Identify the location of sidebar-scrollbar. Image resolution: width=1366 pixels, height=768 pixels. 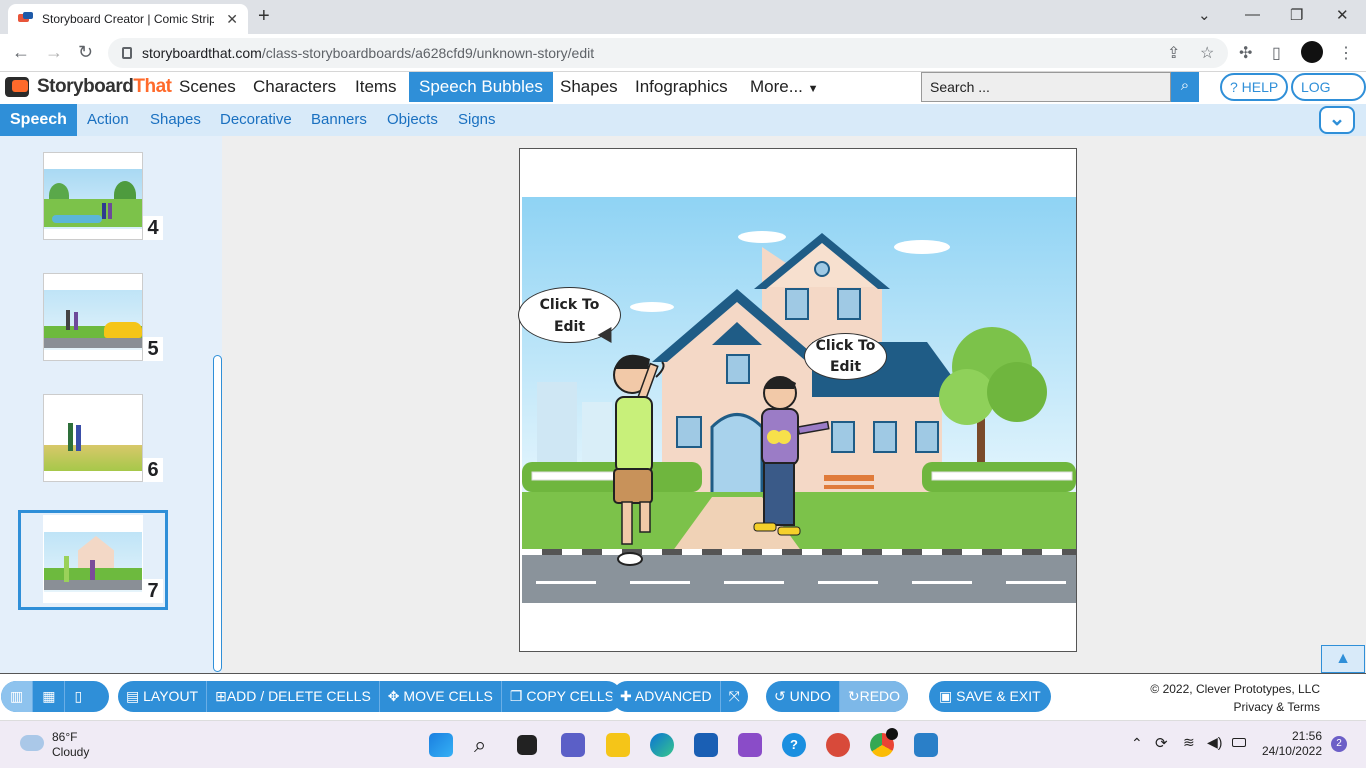
(217, 513).